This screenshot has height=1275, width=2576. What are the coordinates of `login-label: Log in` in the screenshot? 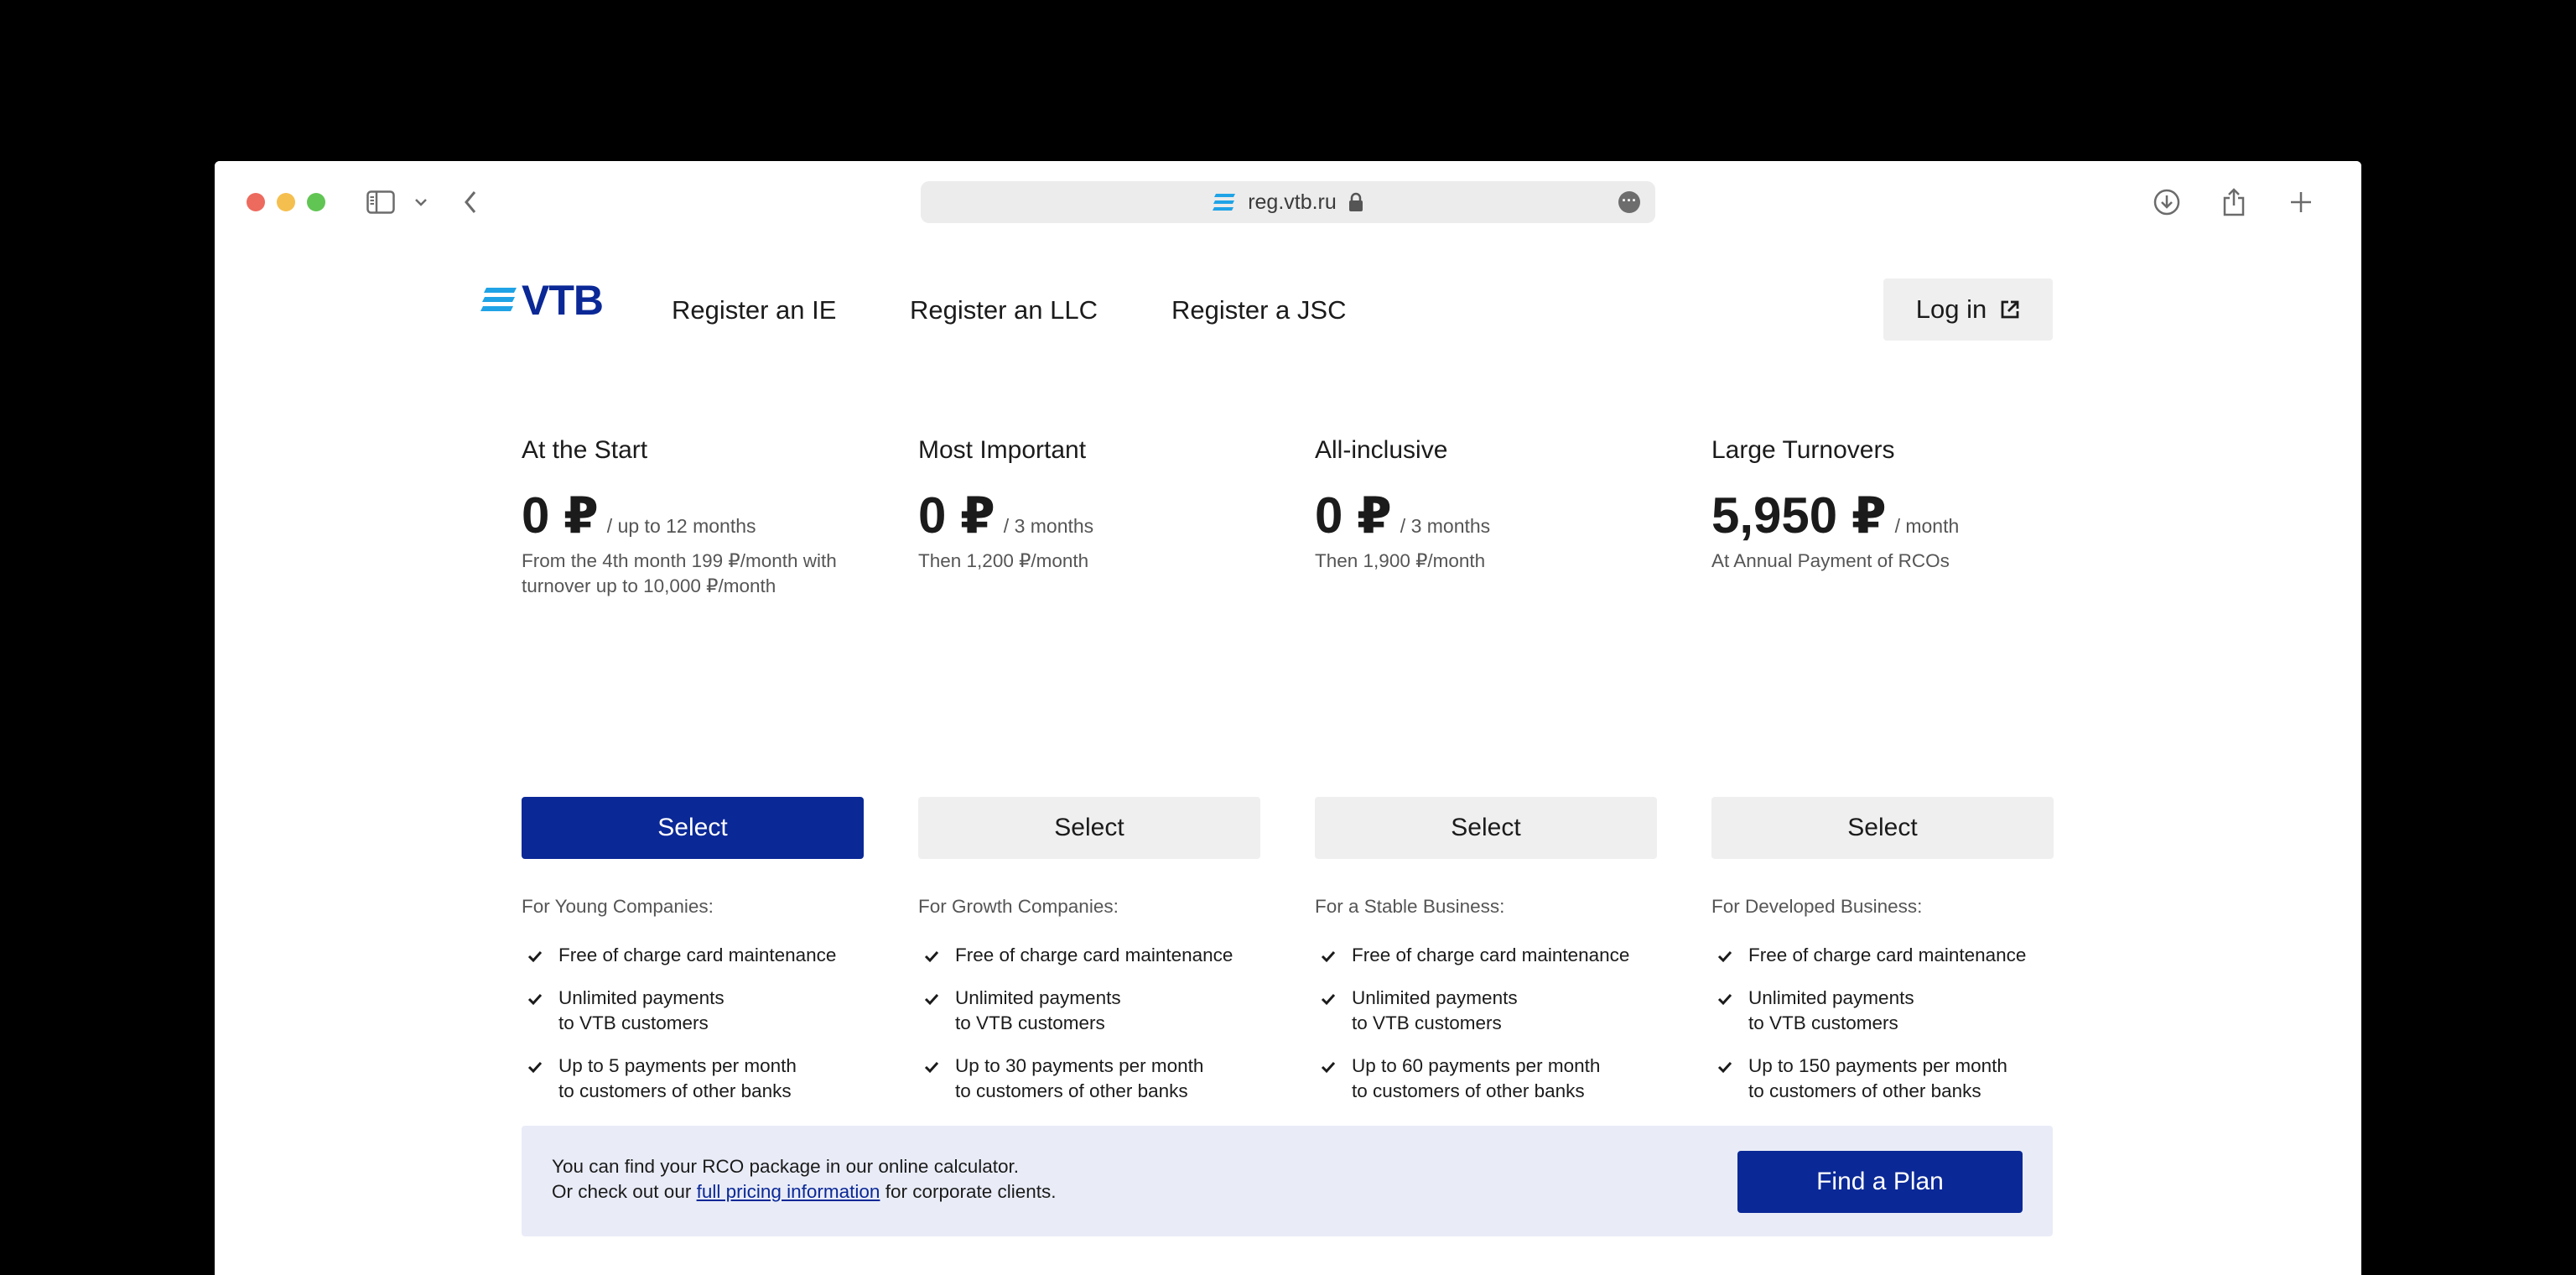 It's located at (1951, 309).